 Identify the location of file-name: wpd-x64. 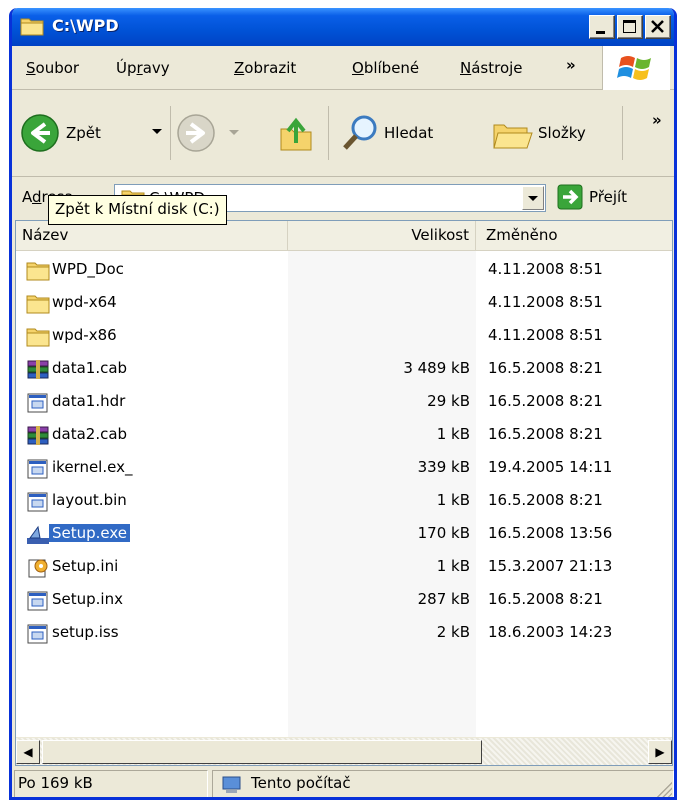
(84, 302).